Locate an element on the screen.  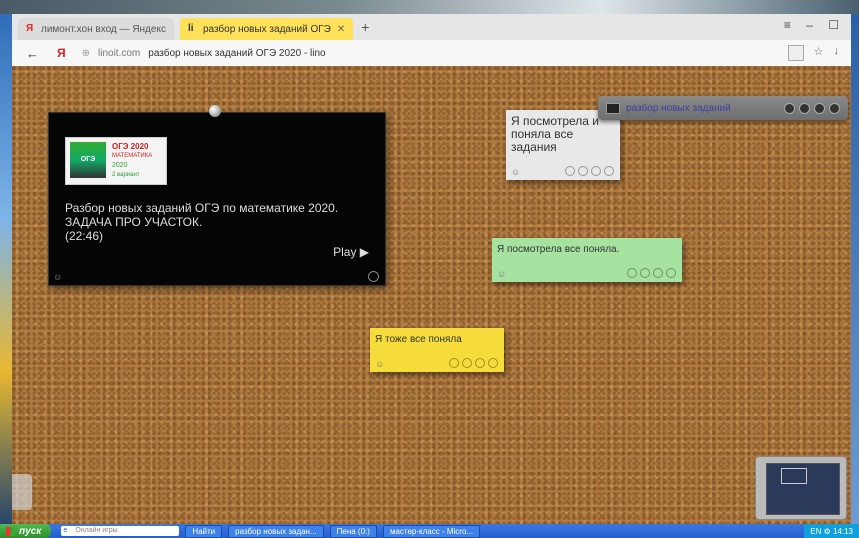
play-button: Play ▶ is located at coordinates (351, 252).